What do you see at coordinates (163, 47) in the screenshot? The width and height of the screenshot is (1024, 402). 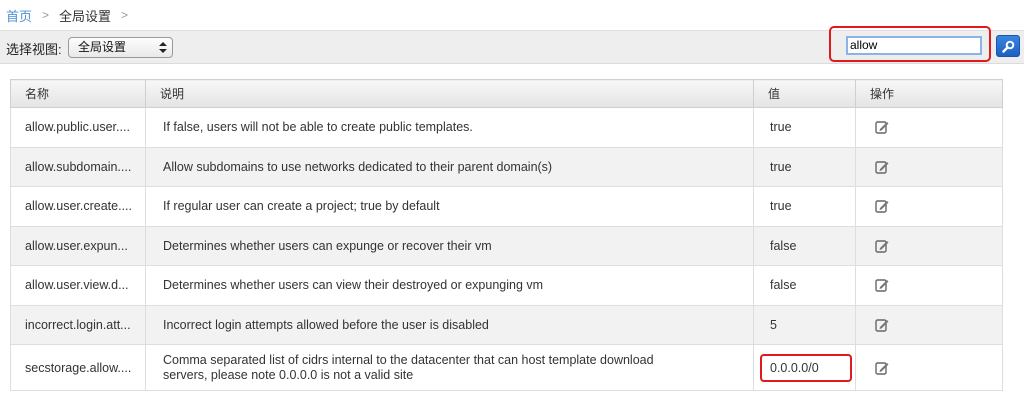 I see `select-arrows-icon` at bounding box center [163, 47].